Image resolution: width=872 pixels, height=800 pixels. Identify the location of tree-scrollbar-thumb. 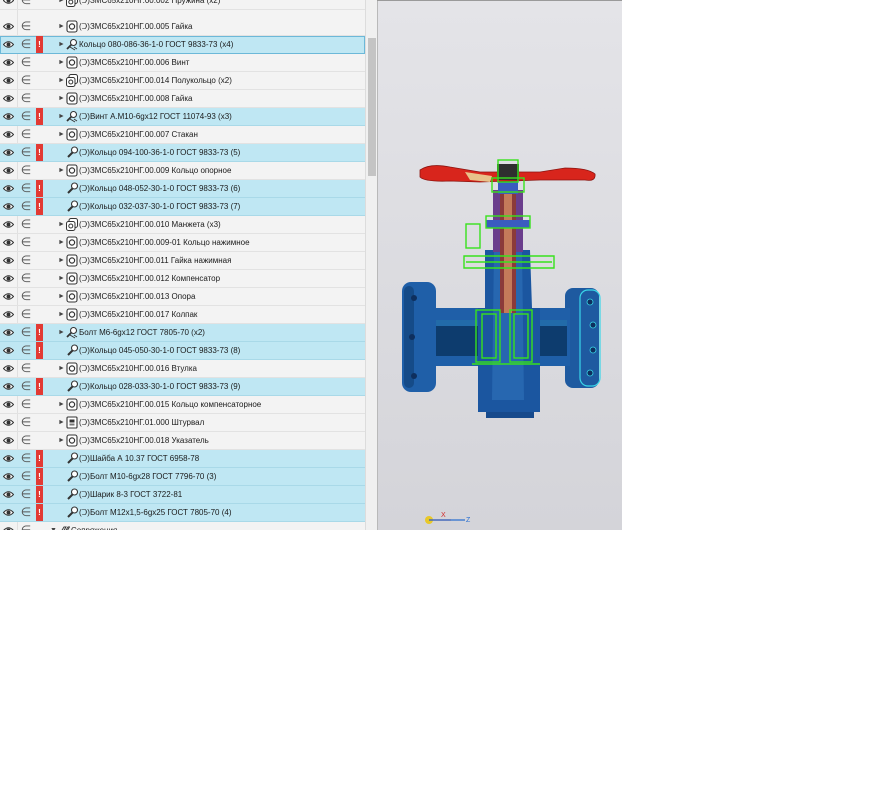
(372, 107).